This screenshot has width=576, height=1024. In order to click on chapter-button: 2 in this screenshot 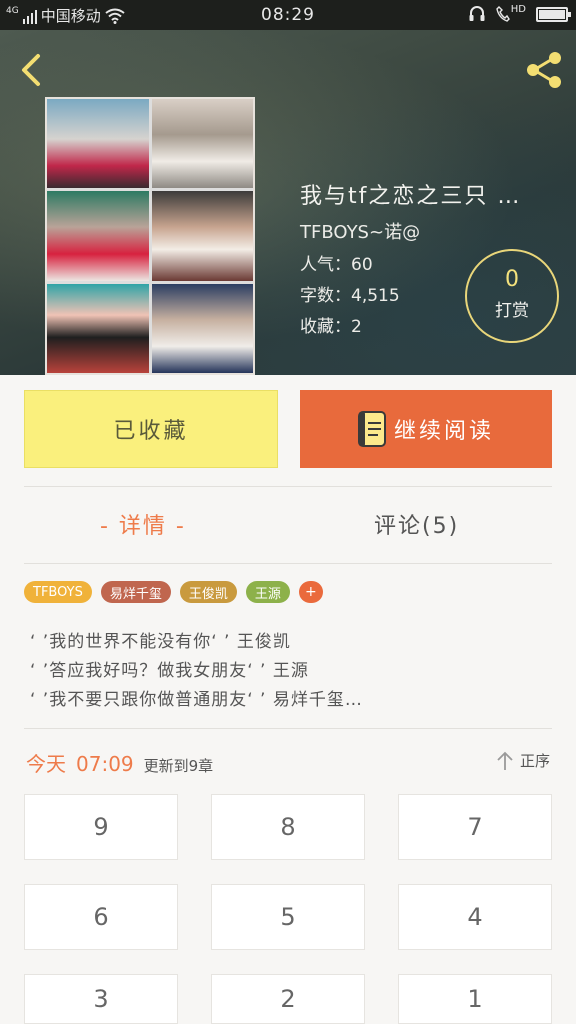, I will do `click(288, 999)`.